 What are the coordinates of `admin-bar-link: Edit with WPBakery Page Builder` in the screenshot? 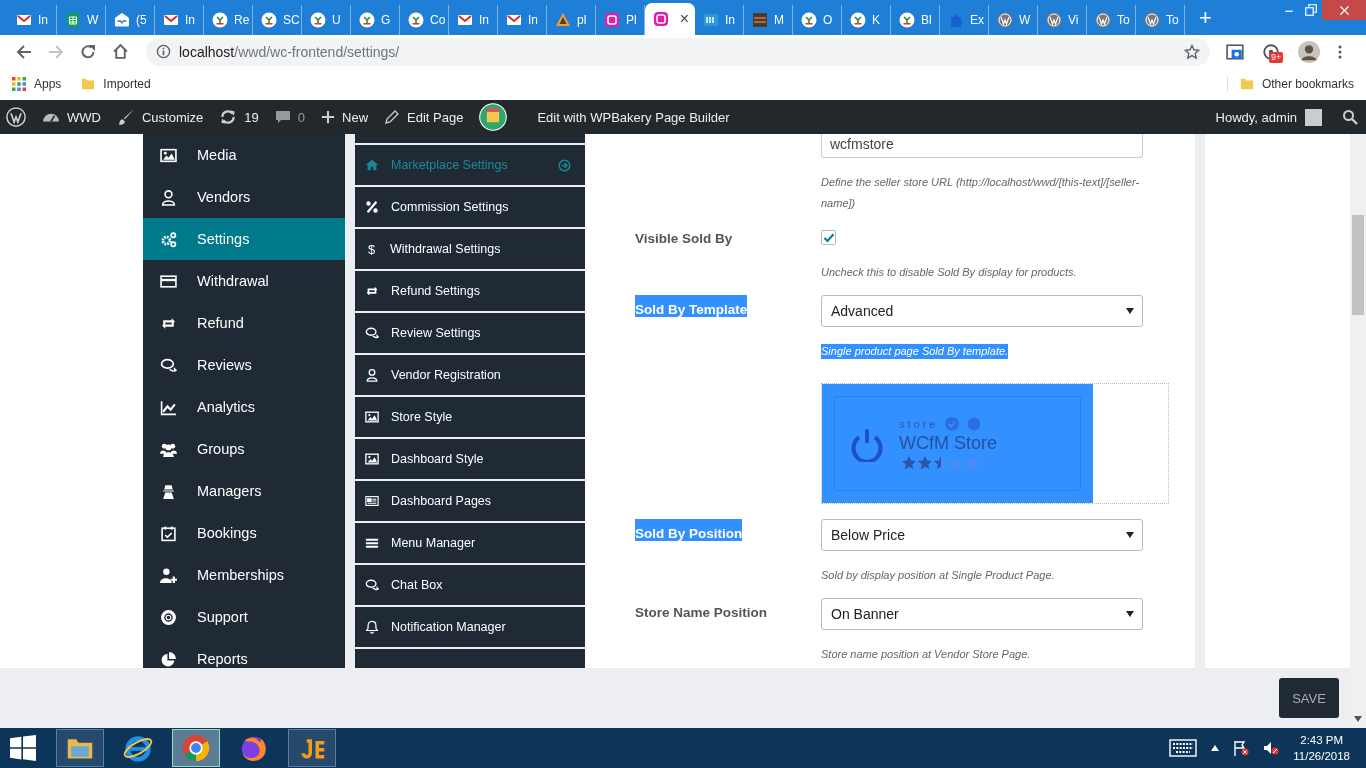 It's located at (633, 117).